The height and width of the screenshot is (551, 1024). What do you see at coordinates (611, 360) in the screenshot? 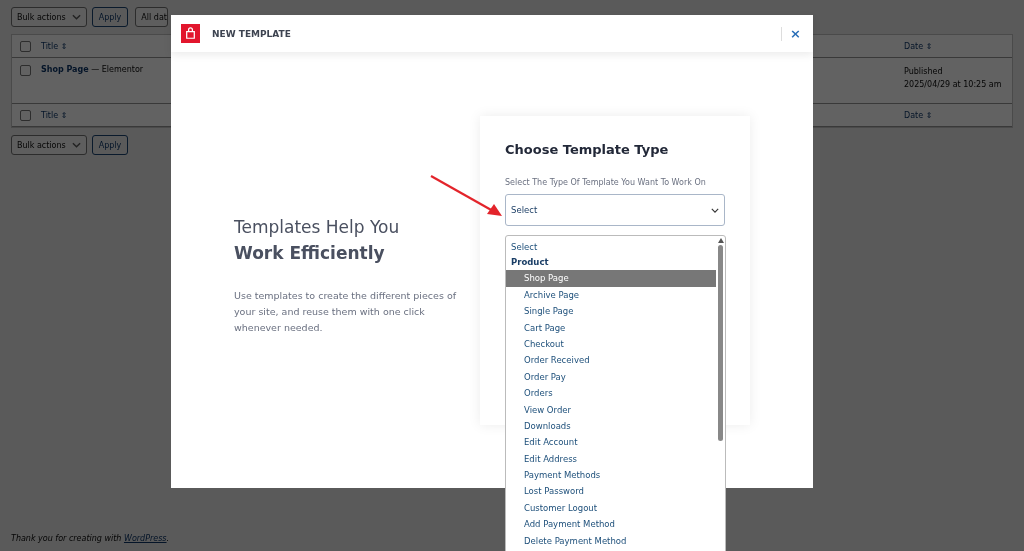
I see `dropdown-option: Order Received` at bounding box center [611, 360].